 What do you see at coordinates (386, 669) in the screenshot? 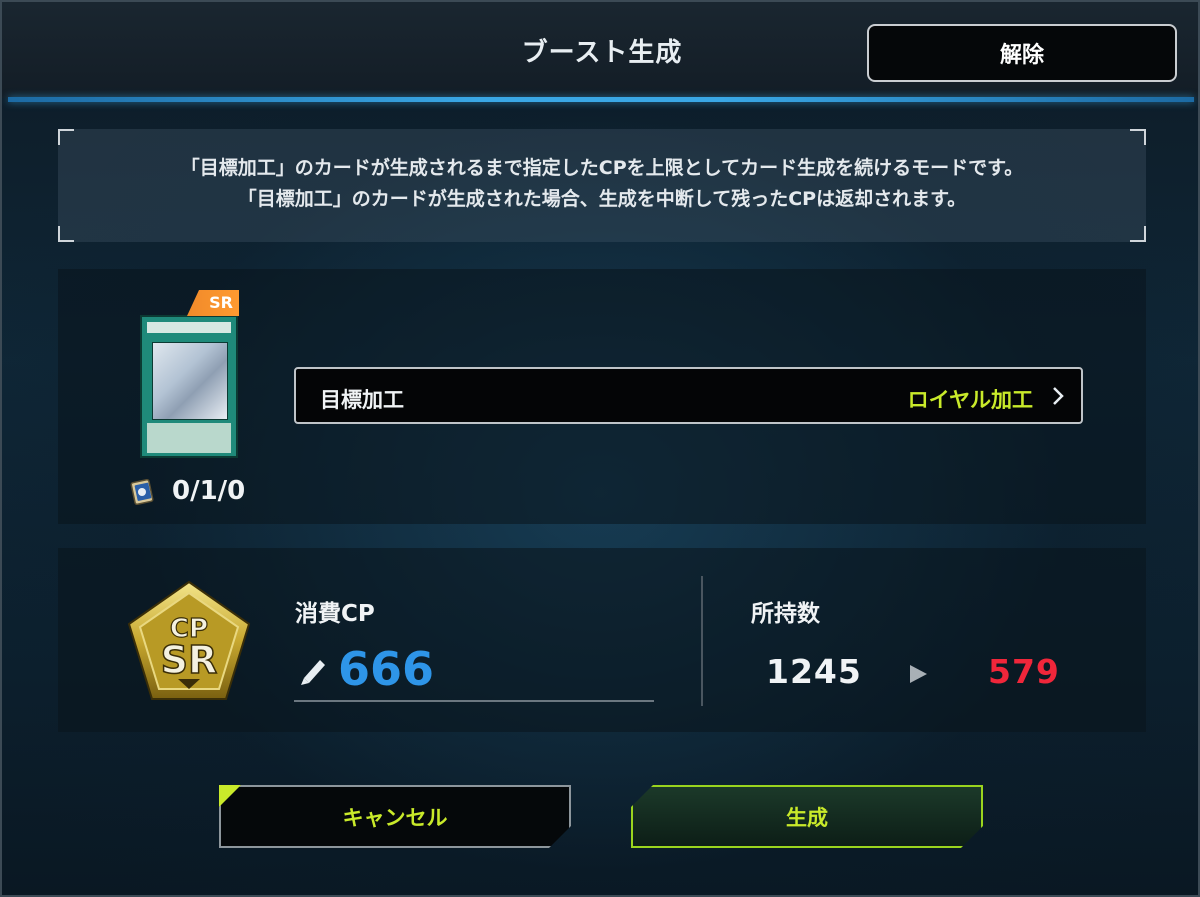
I see `cost-input: 666` at bounding box center [386, 669].